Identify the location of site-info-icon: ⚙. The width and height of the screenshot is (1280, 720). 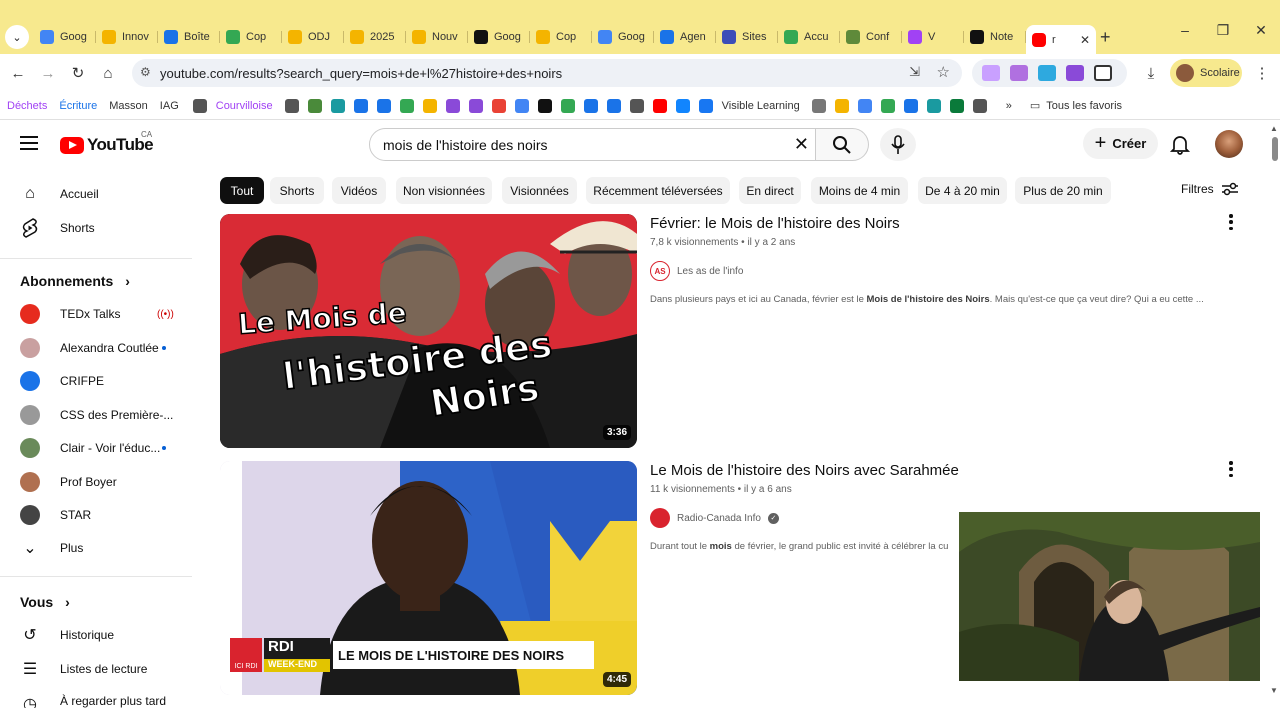
(145, 72).